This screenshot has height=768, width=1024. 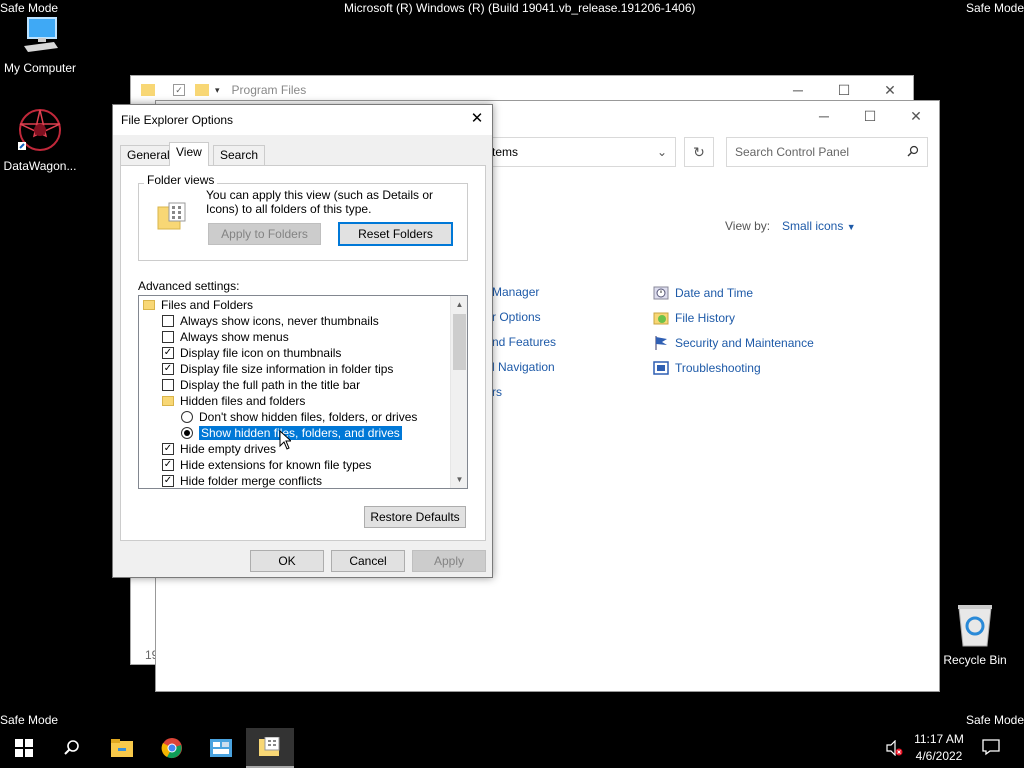 I want to click on cp-item-security-and-maintenance: Security and Maintenance, so click(x=733, y=343).